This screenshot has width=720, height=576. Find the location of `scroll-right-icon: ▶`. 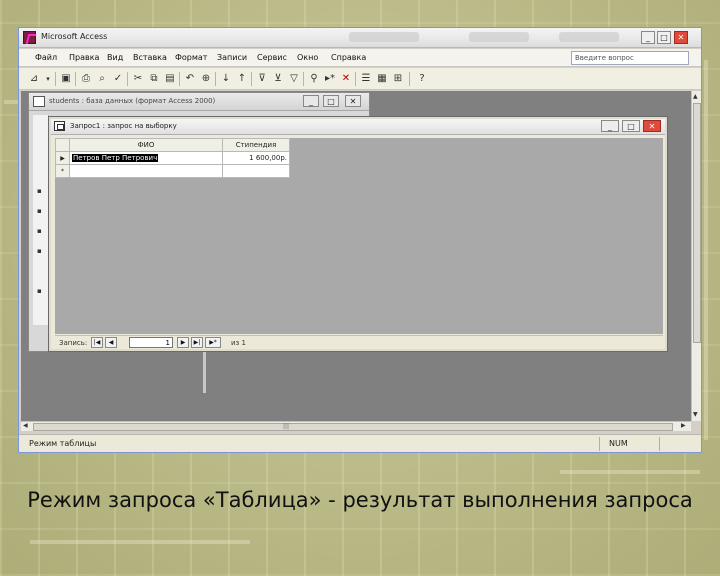

scroll-right-icon: ▶ is located at coordinates (683, 425).